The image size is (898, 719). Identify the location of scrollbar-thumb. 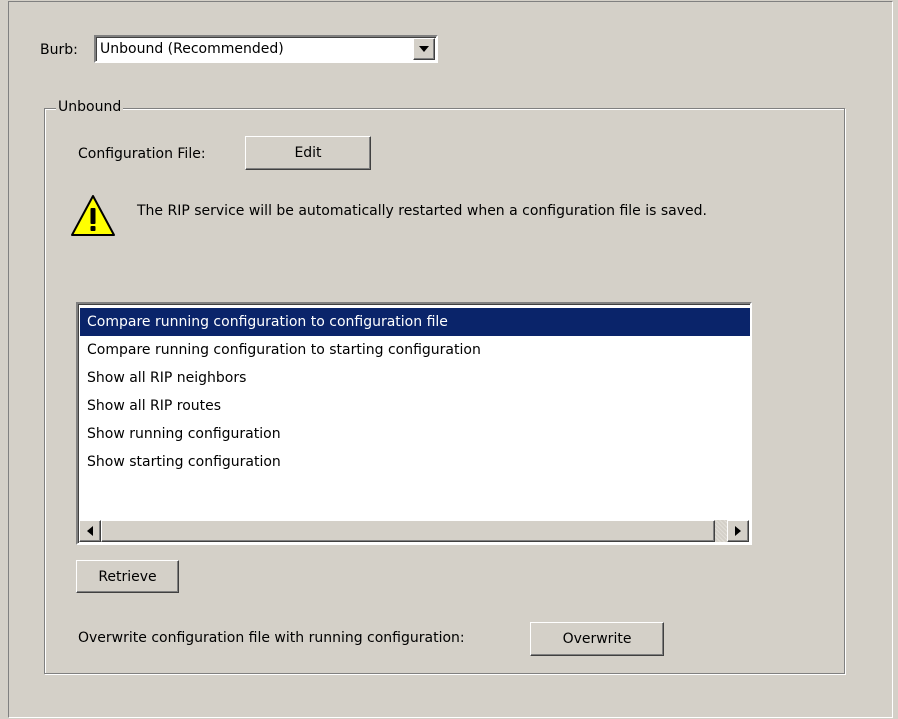
(408, 531).